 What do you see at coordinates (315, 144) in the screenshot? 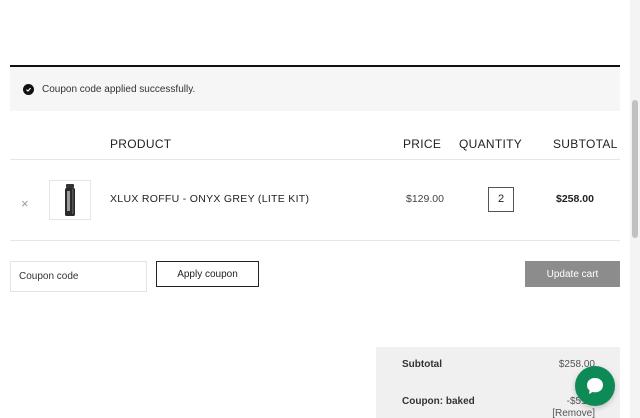
I see `cart-table-header: PRODUCT PRICE QUANTITY SUBTOTAL` at bounding box center [315, 144].